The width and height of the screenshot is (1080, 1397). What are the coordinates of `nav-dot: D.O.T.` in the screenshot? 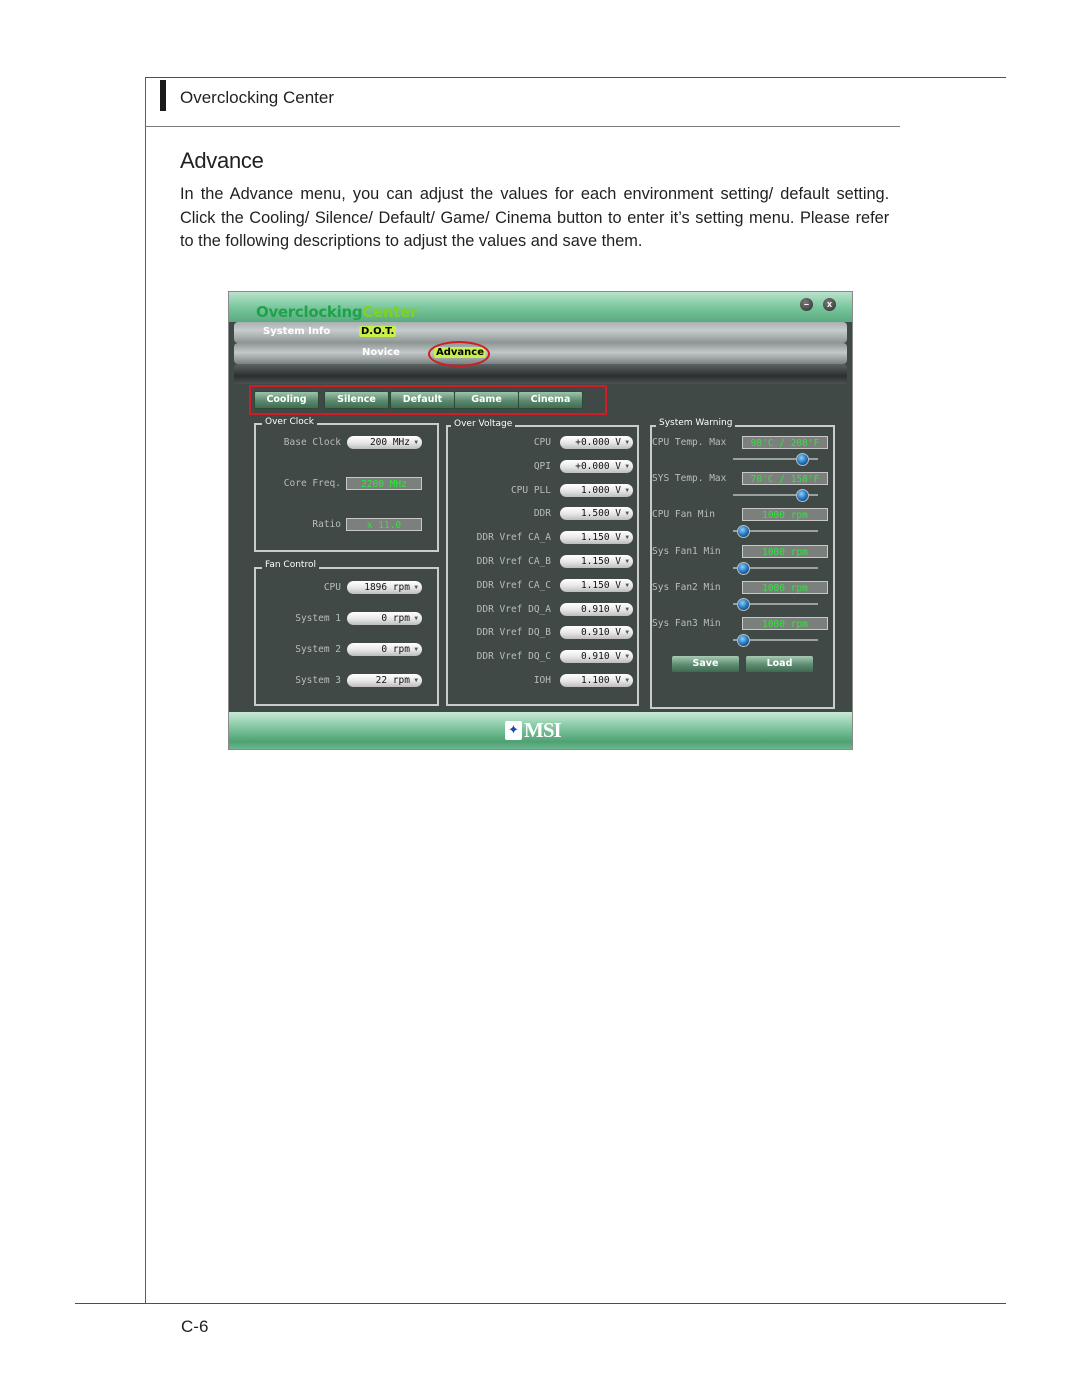 It's located at (378, 331).